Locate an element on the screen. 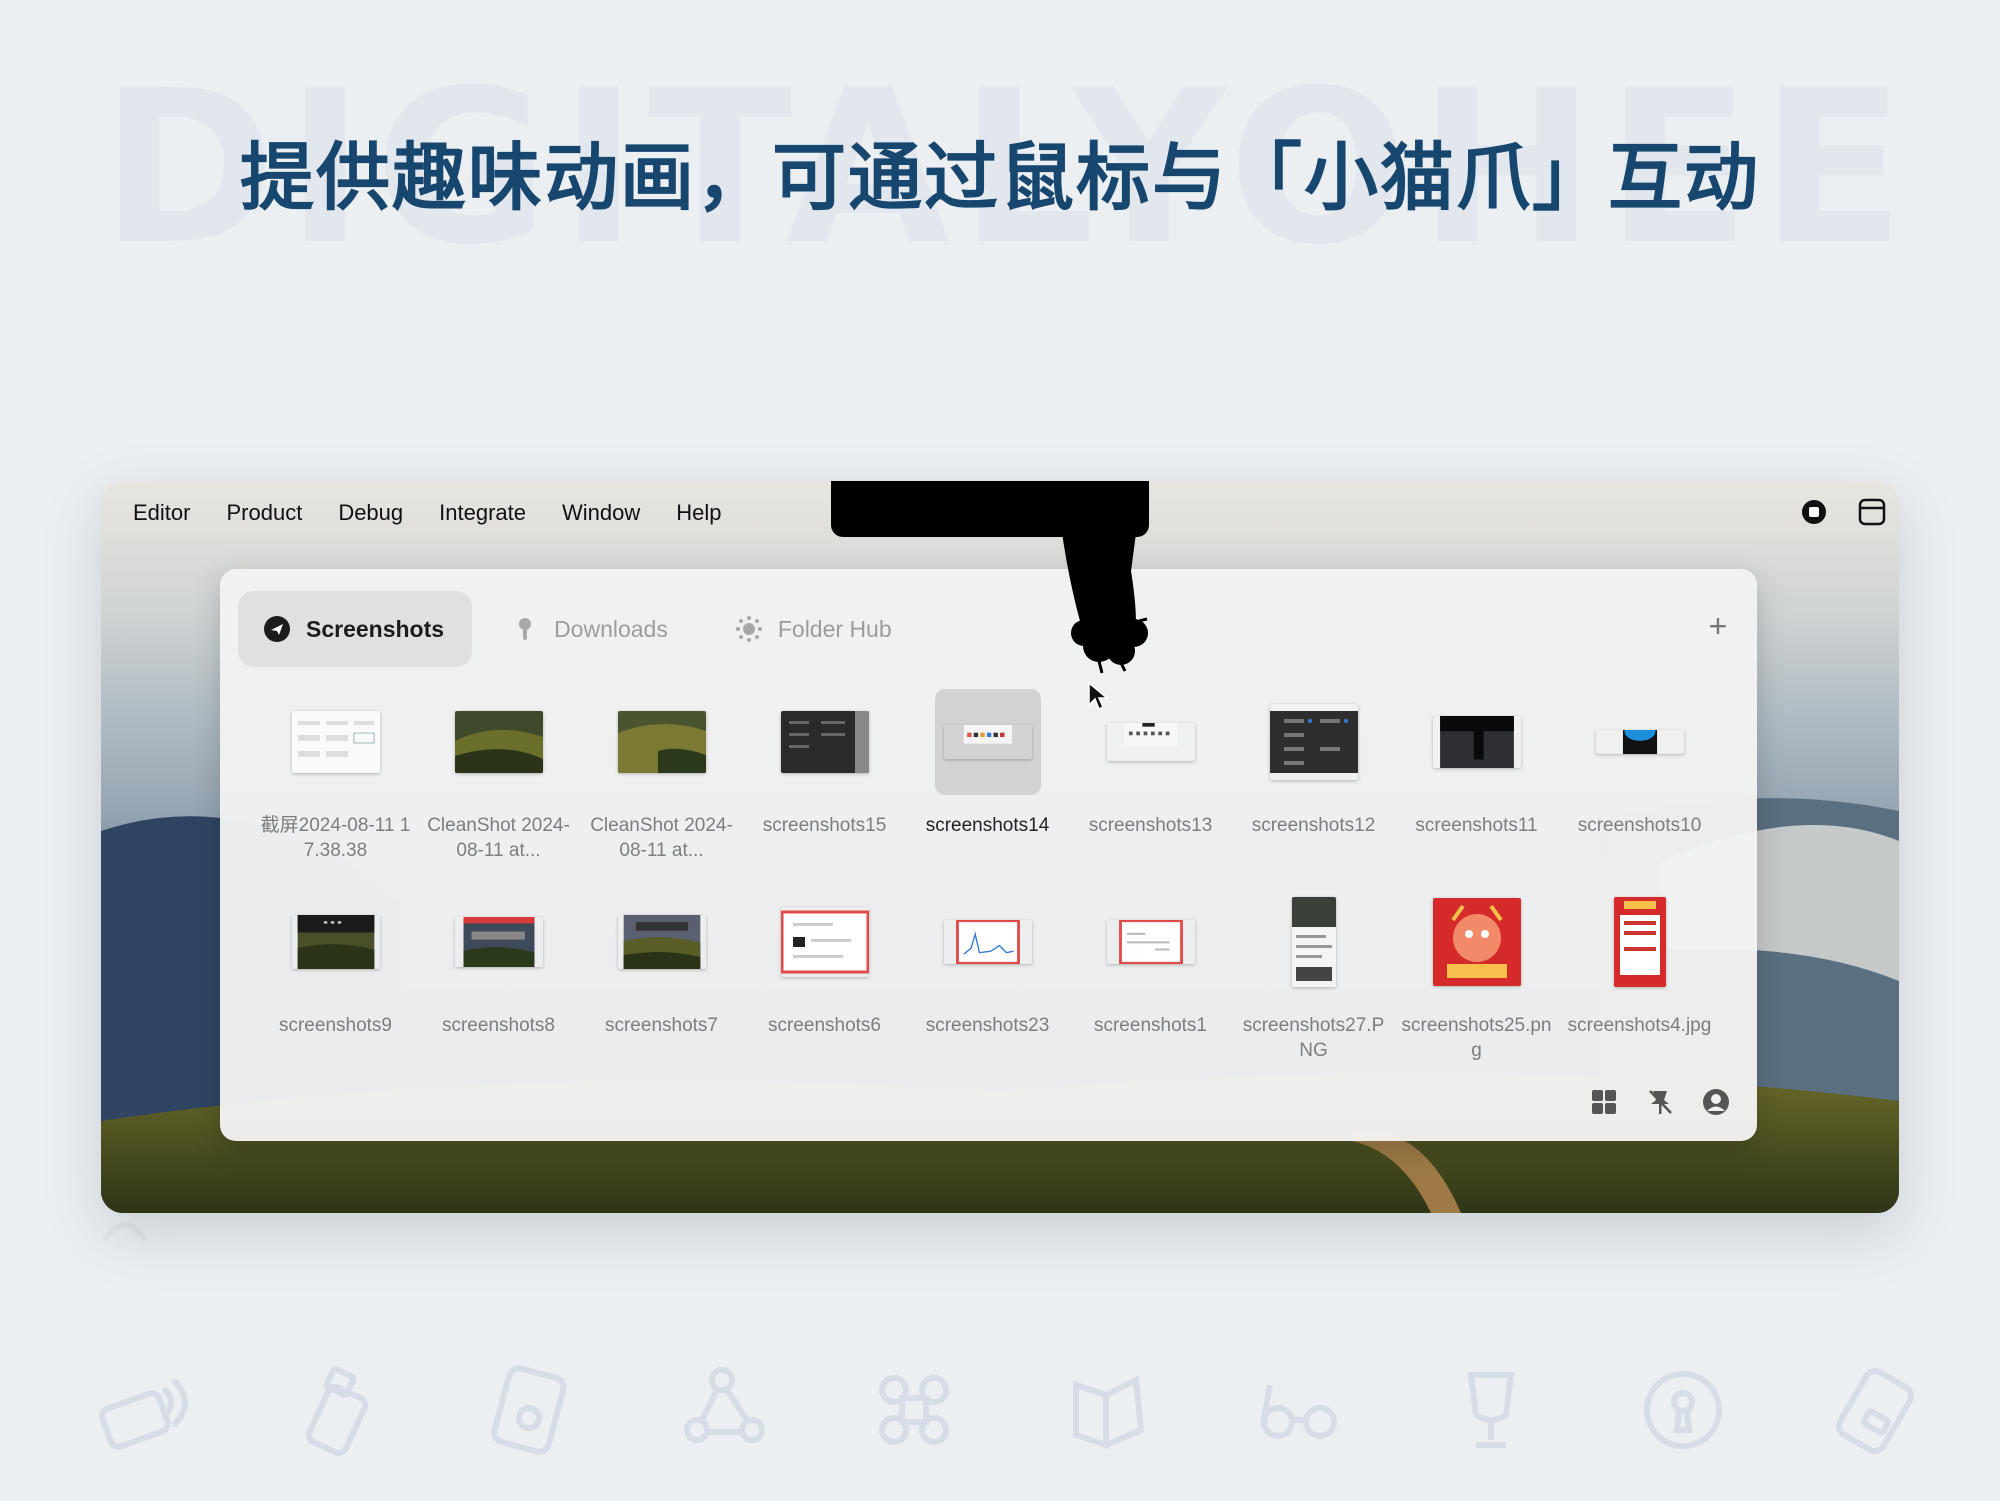 The height and width of the screenshot is (1501, 2000). menu-help: Help is located at coordinates (698, 513).